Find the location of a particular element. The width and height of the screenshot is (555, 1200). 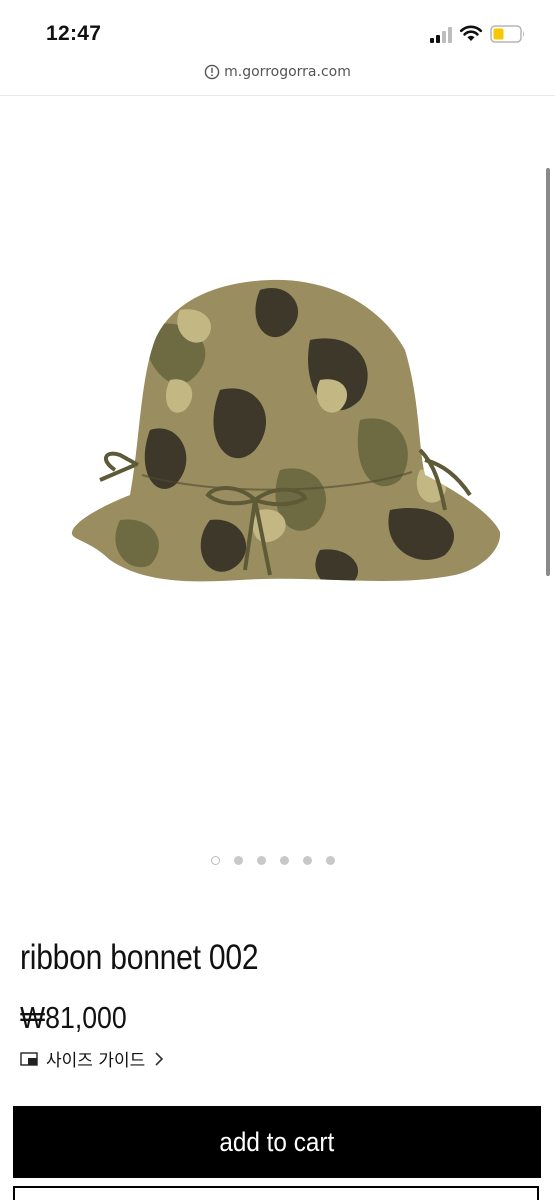

add-to-cart-button: add to cart is located at coordinates (277, 1142).